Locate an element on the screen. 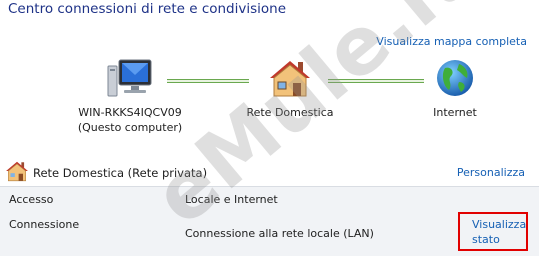 The width and height of the screenshot is (539, 256). internet-node: Internet is located at coordinates (455, 89).